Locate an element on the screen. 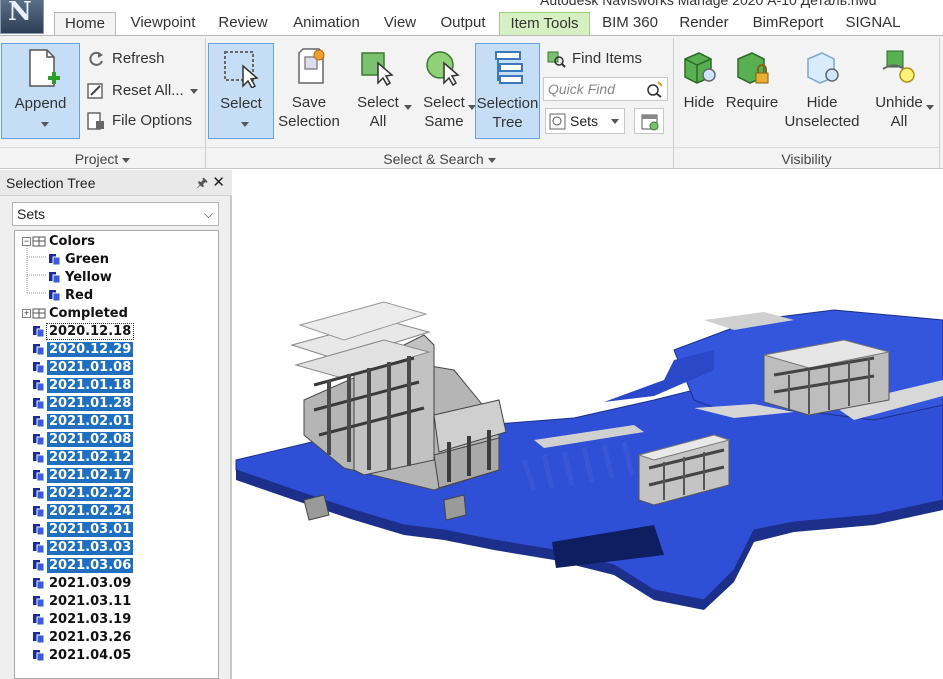  append-file-icon is located at coordinates (44, 68).